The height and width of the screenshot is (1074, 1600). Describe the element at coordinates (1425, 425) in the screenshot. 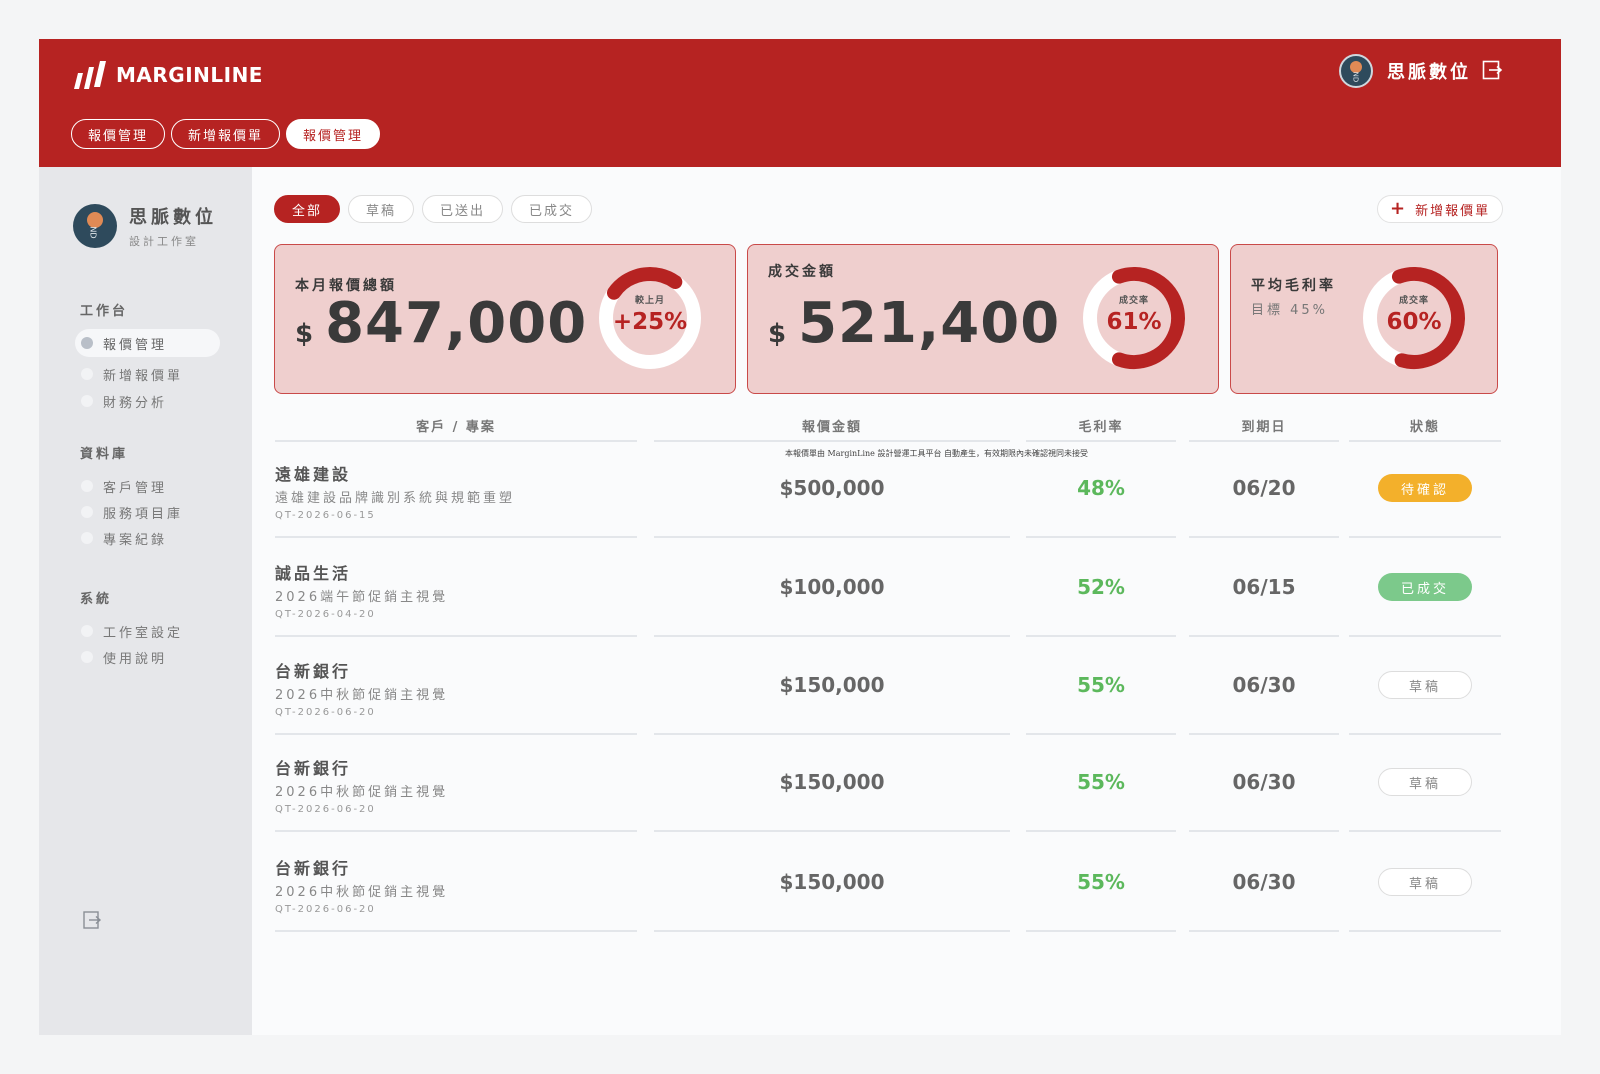

I see `col-header-status: 狀態` at that location.